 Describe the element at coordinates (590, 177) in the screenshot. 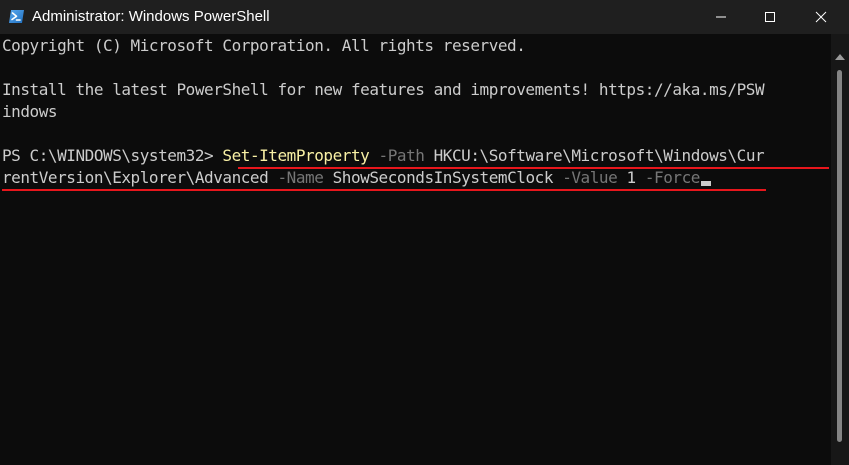

I see `value-flag: -Value` at that location.